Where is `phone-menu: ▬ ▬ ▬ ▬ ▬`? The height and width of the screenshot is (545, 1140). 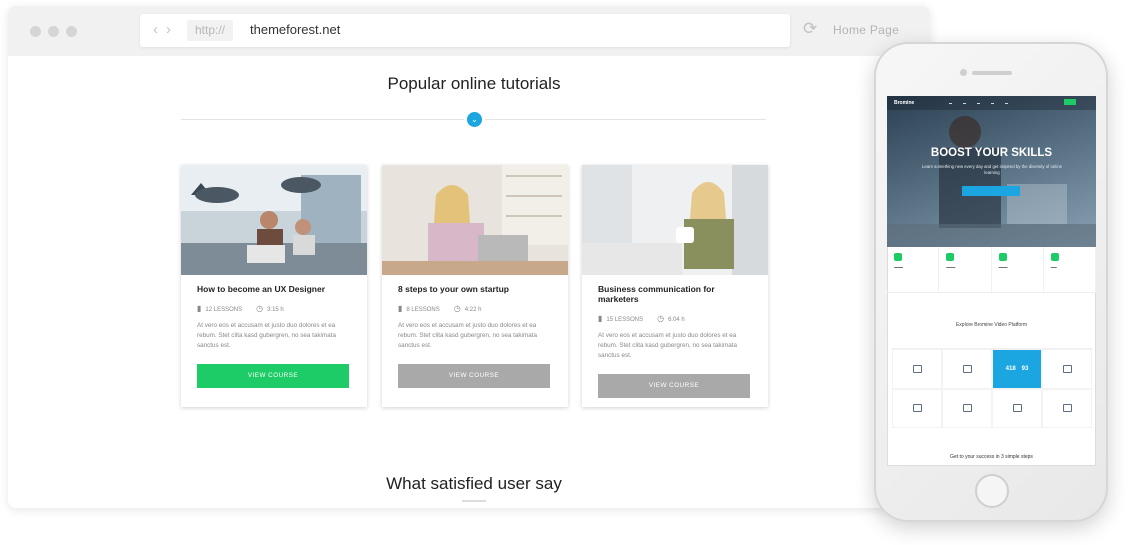
phone-menu: ▬ ▬ ▬ ▬ ▬ is located at coordinates (978, 103).